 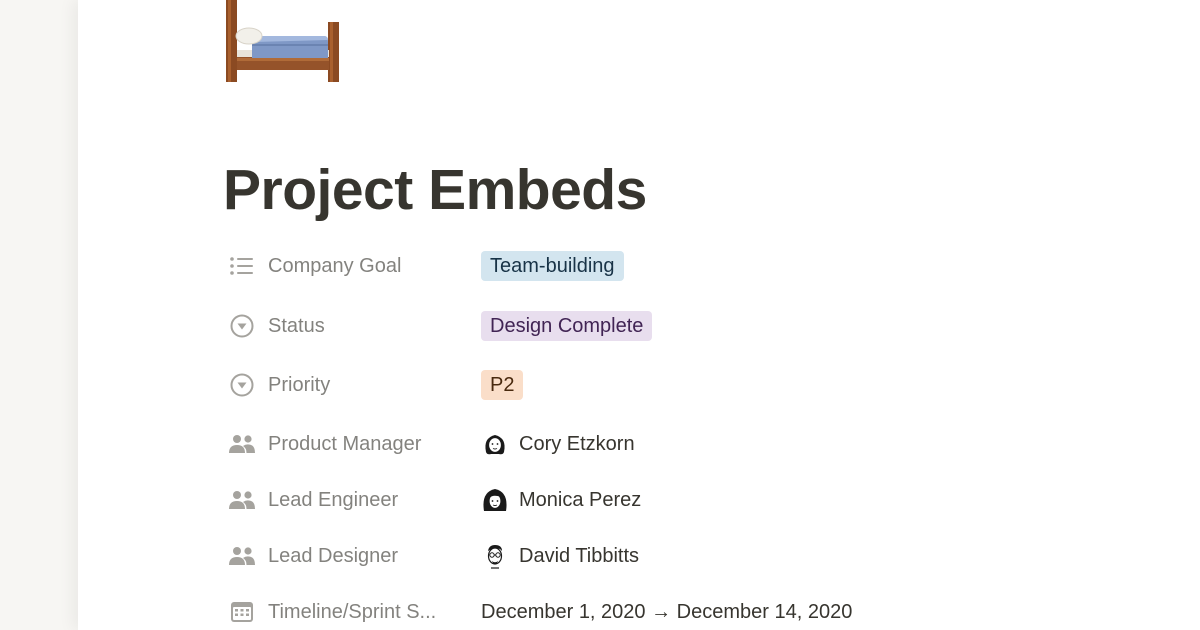 I want to click on list-icon, so click(x=242, y=266).